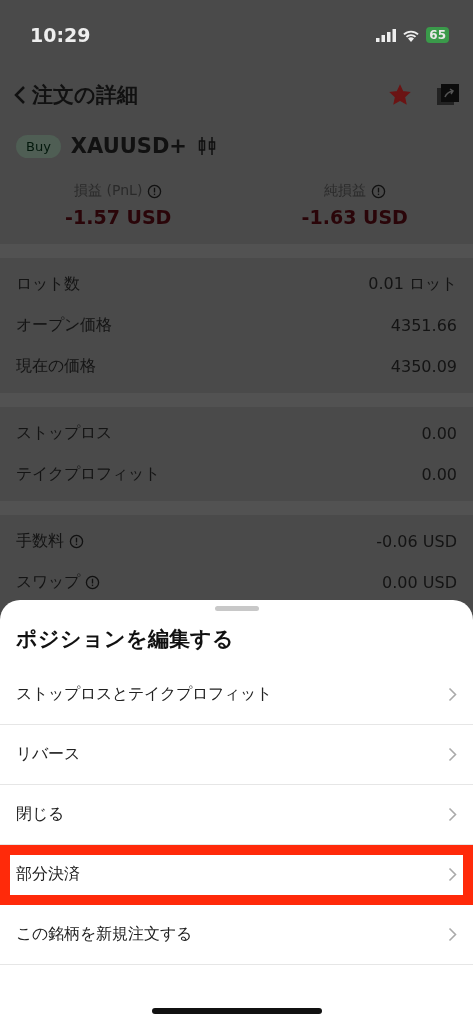  Describe the element at coordinates (206, 146) in the screenshot. I see `candlestick-icon` at that location.